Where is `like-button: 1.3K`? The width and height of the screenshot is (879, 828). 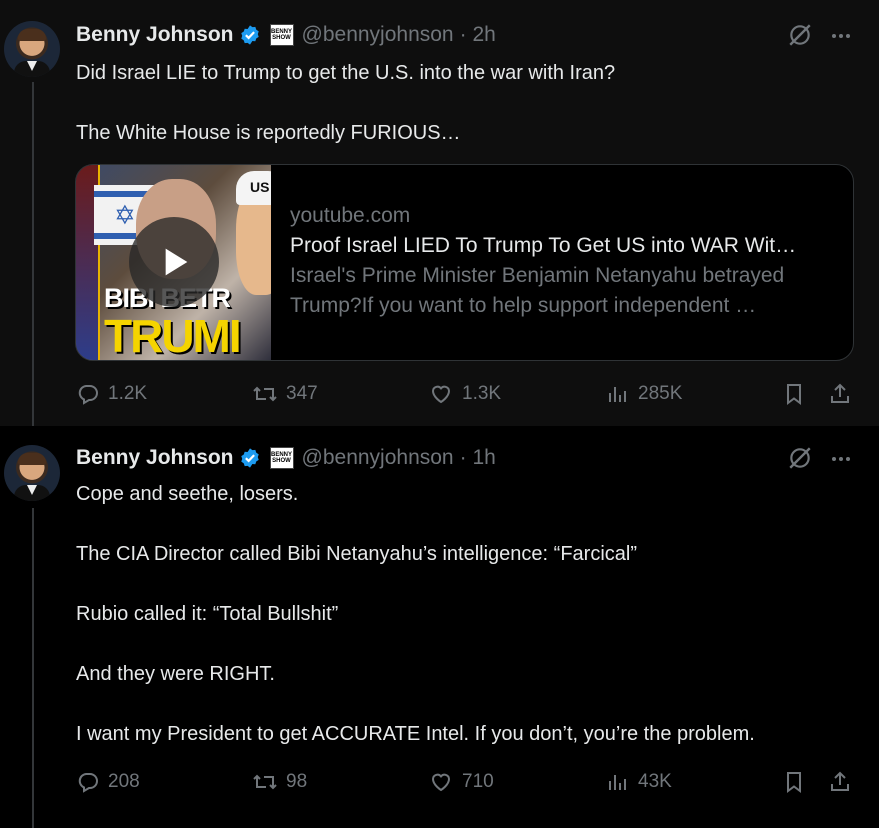
like-button: 1.3K is located at coordinates (464, 394).